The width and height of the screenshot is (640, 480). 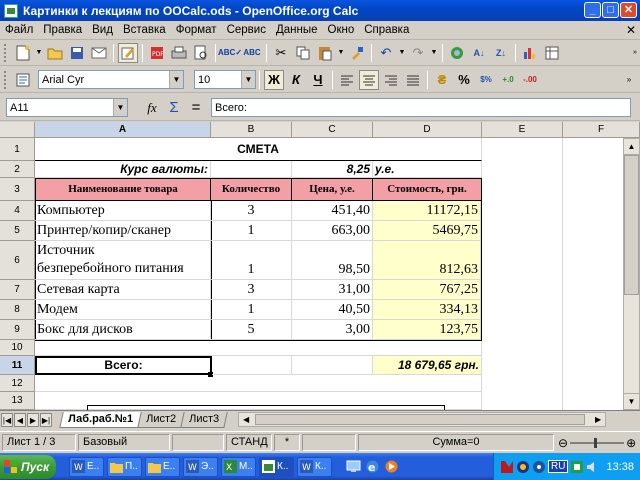 I want to click on item-name: Сетевая карта, so click(x=123, y=290).